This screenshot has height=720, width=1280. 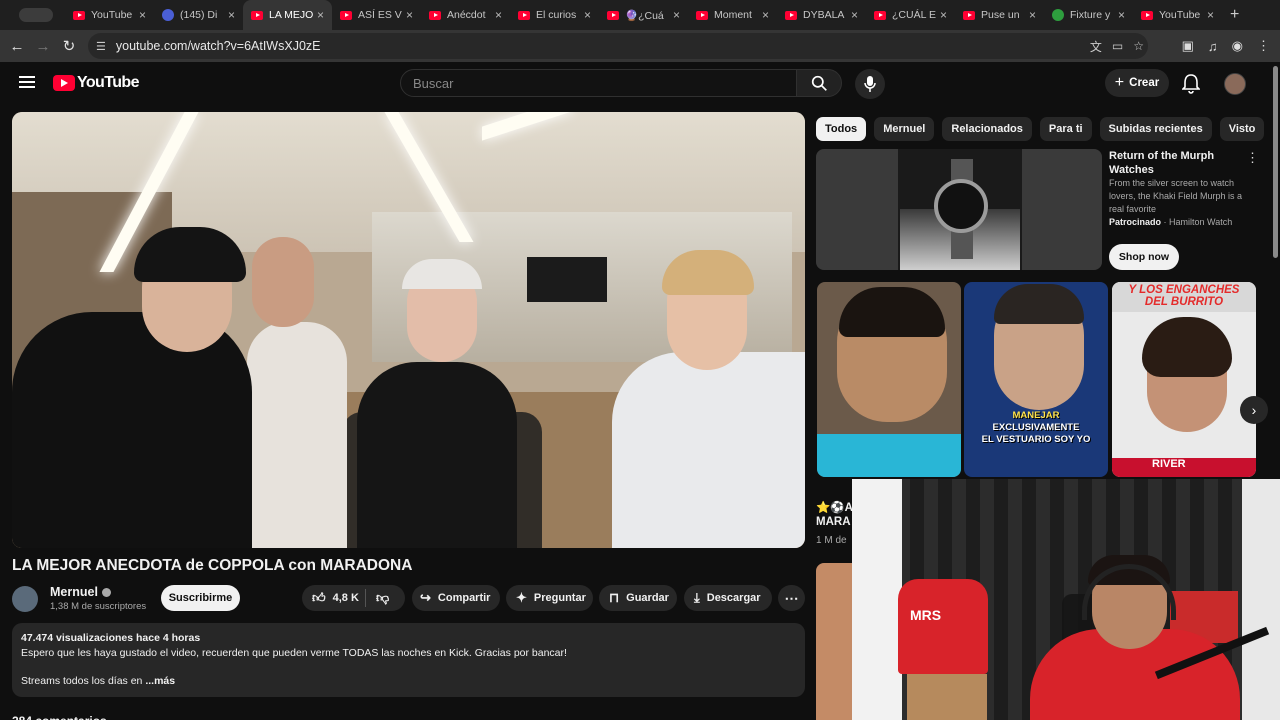 I want to click on browser-tab: 🔮¿Cuá ×, so click(x=643, y=15).